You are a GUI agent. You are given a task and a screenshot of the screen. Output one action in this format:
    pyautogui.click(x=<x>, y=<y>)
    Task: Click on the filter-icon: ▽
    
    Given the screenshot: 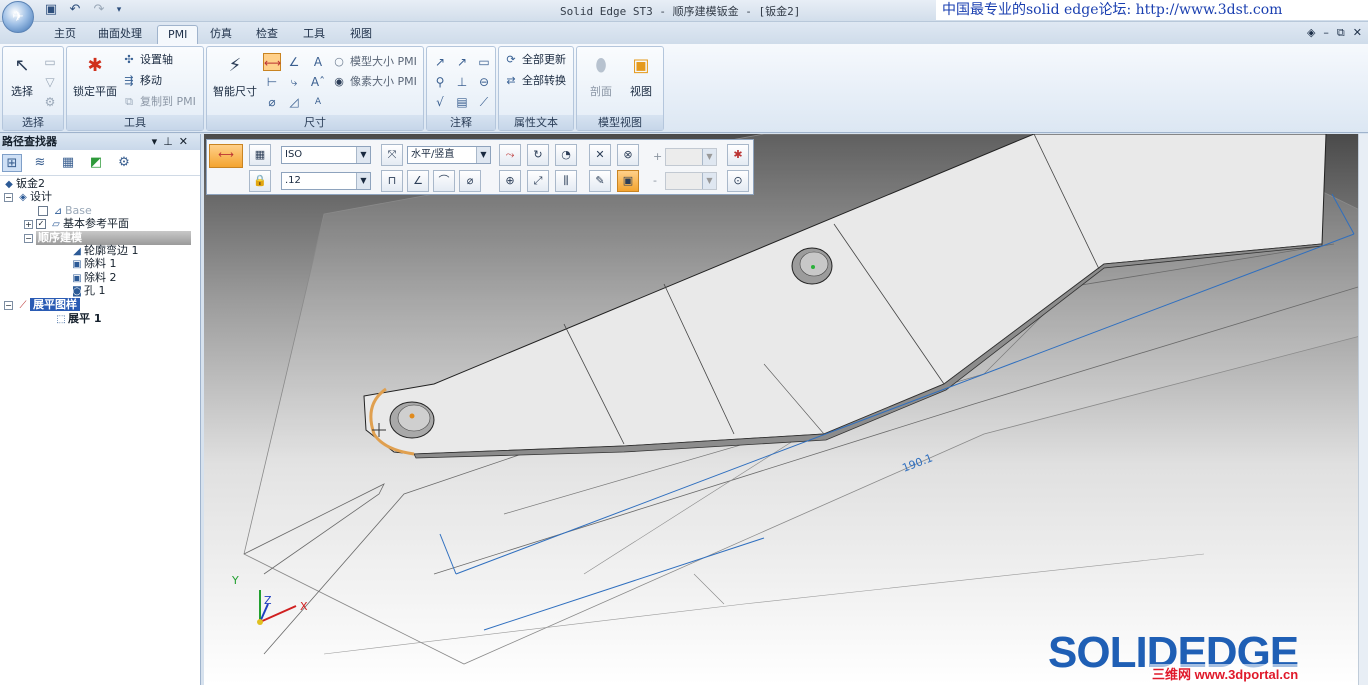 What is the action you would take?
    pyautogui.click(x=50, y=82)
    